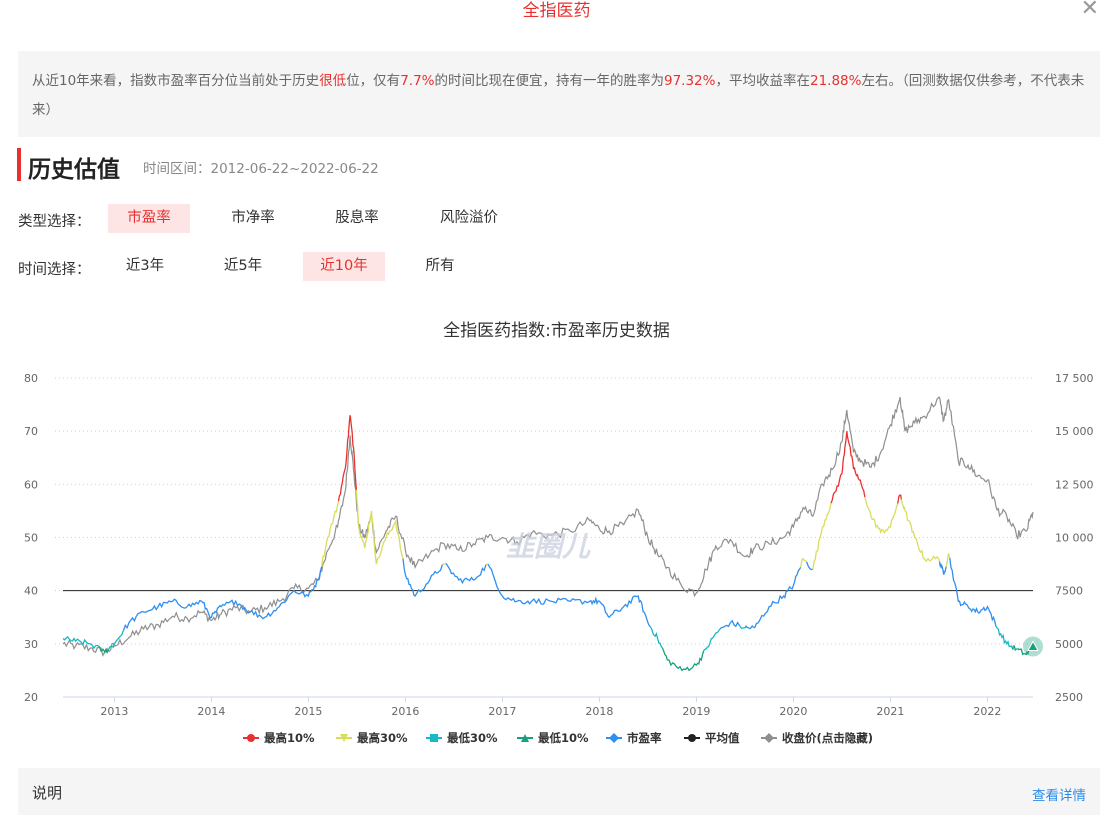 The height and width of the screenshot is (815, 1113). Describe the element at coordinates (261, 169) in the screenshot. I see `time-range-text: 时间区间：2012-06-22~2022-06-22` at that location.